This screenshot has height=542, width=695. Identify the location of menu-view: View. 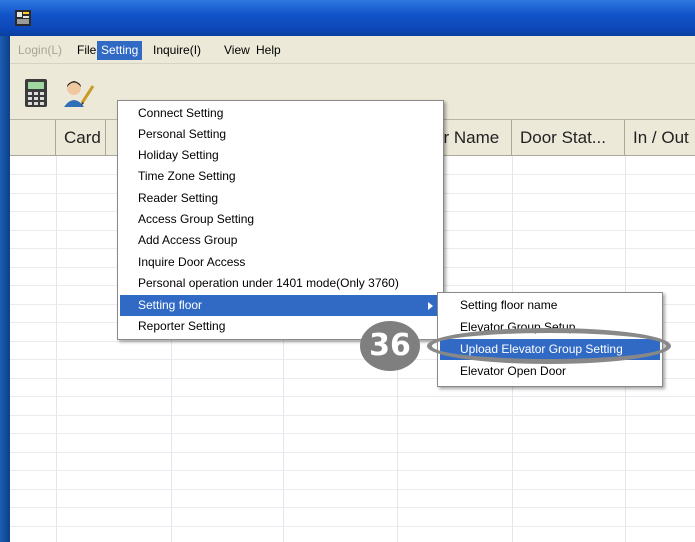
(237, 50).